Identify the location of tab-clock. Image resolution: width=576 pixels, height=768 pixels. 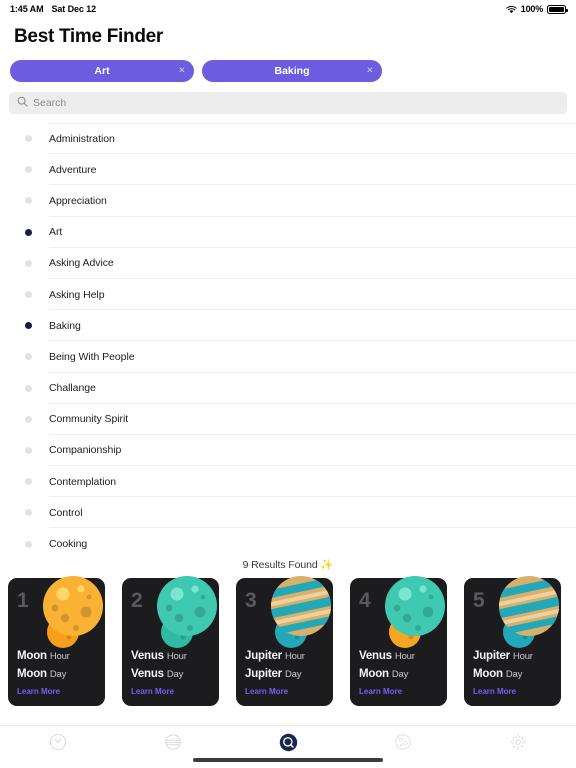
(57, 741).